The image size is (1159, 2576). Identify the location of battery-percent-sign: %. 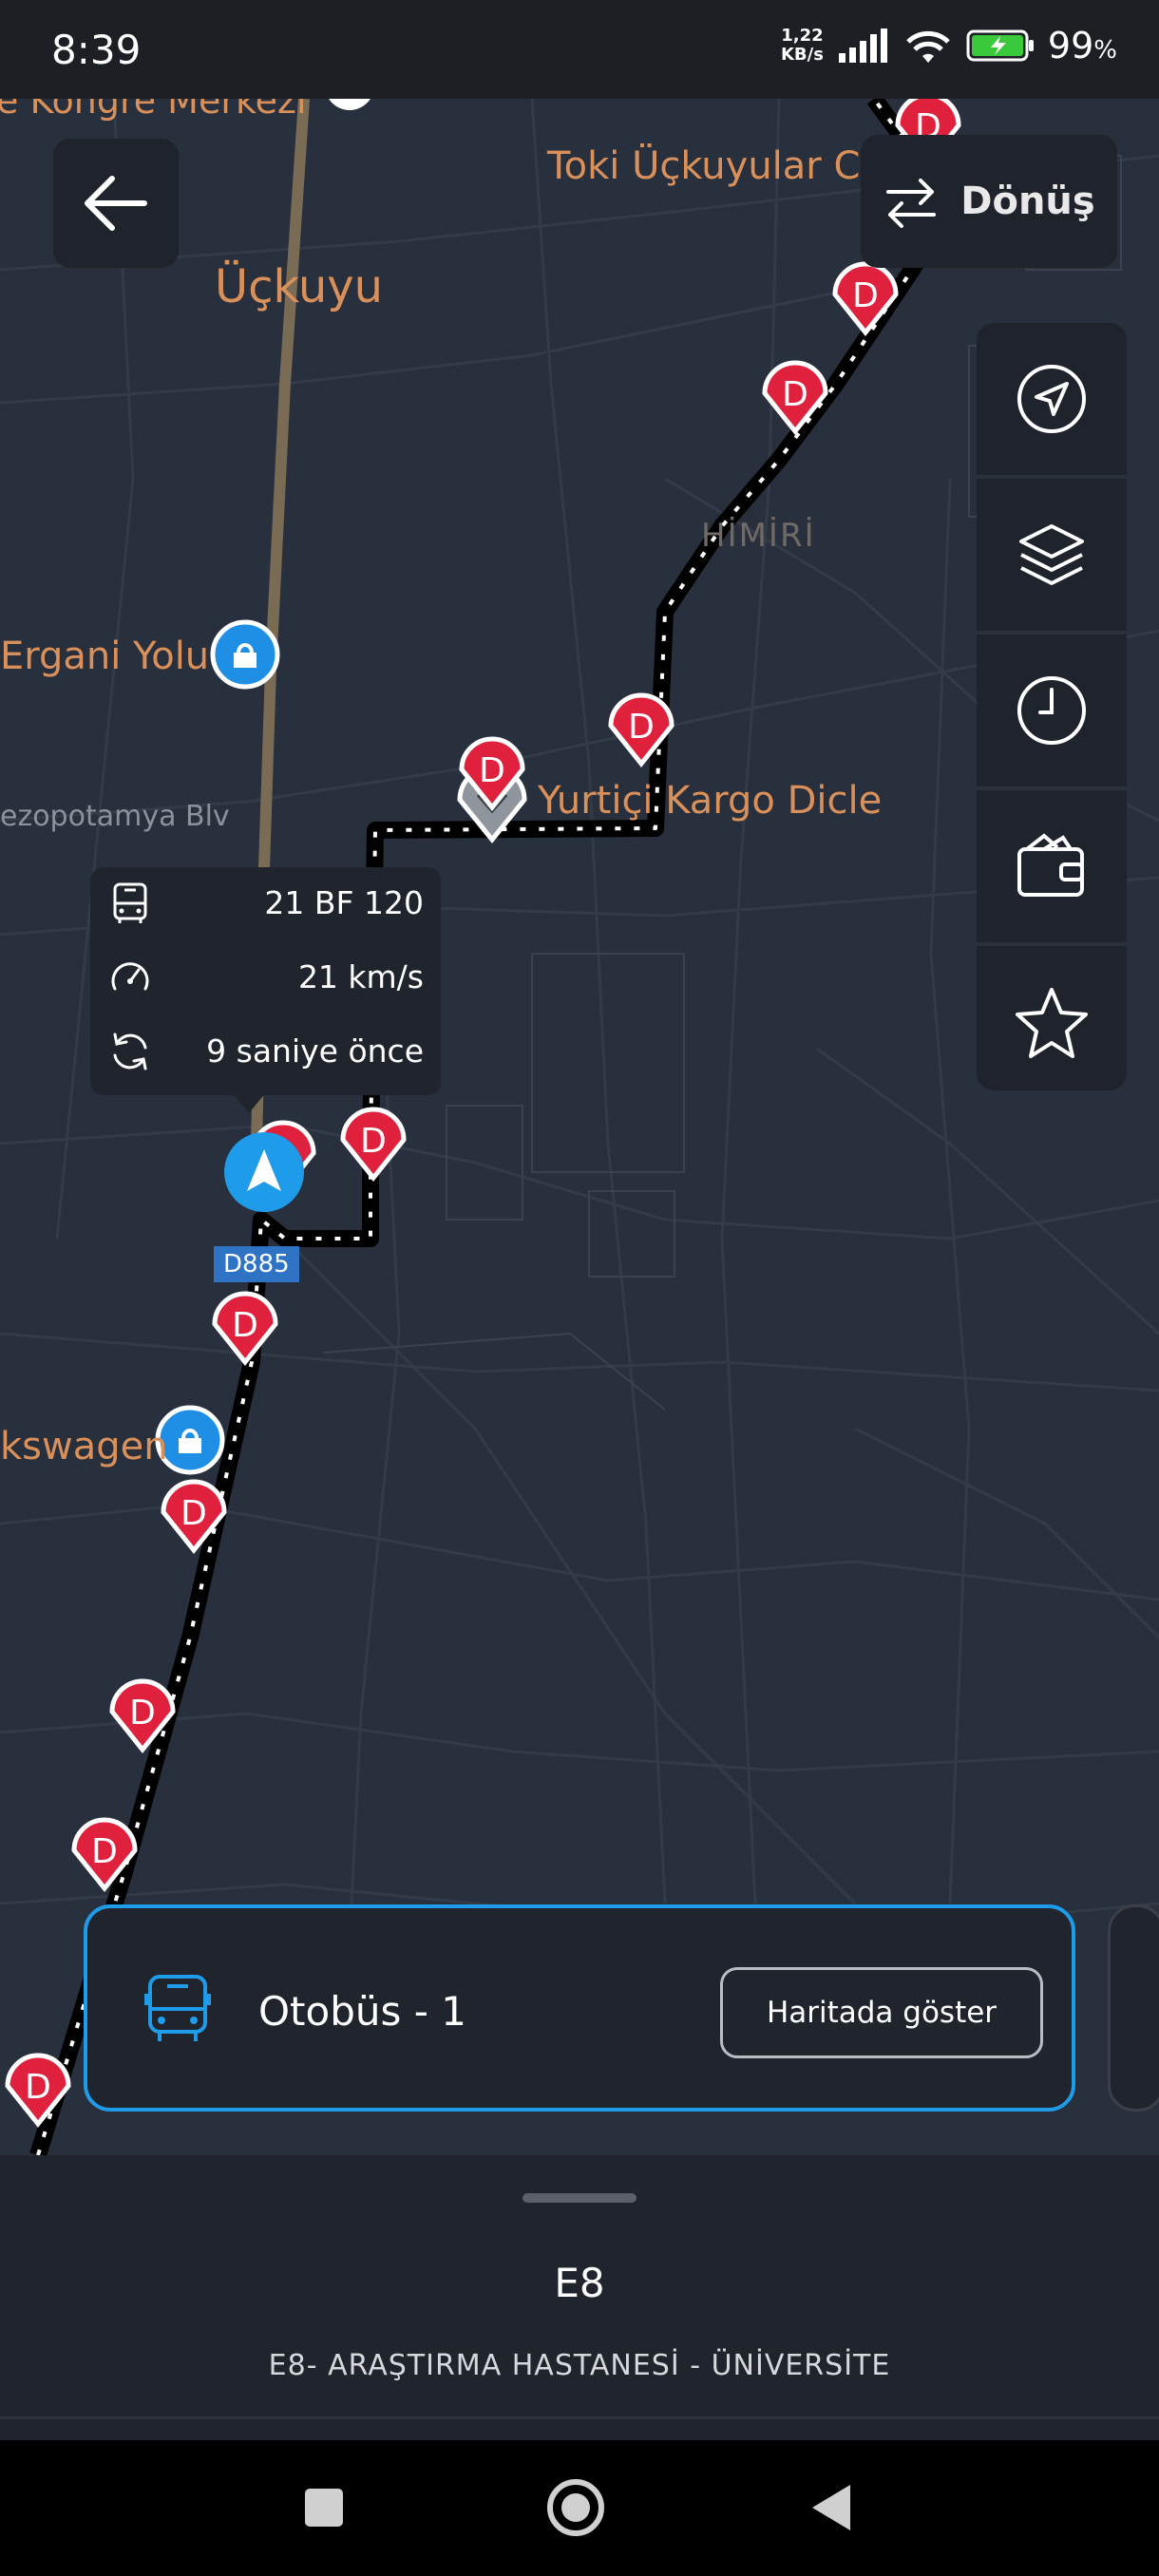
(1105, 50).